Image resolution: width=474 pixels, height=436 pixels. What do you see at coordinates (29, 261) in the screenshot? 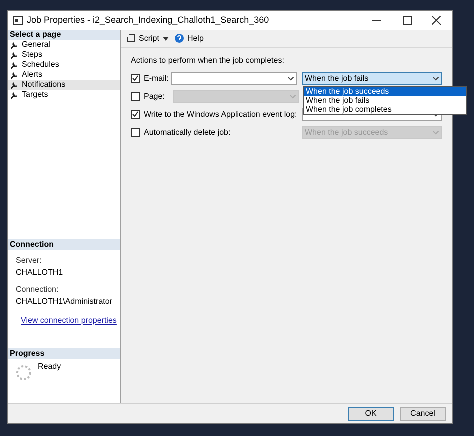
I see `server-label: Server:` at bounding box center [29, 261].